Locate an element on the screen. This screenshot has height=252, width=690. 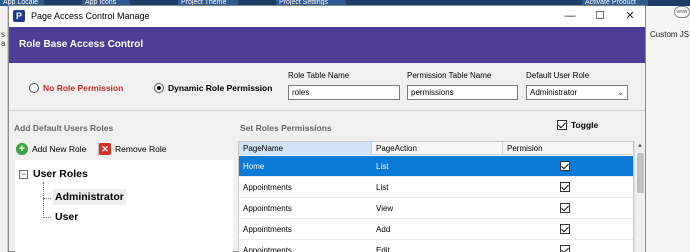
title-bar: P Page Access Control Manage — ☐ ✕ is located at coordinates (327, 16).